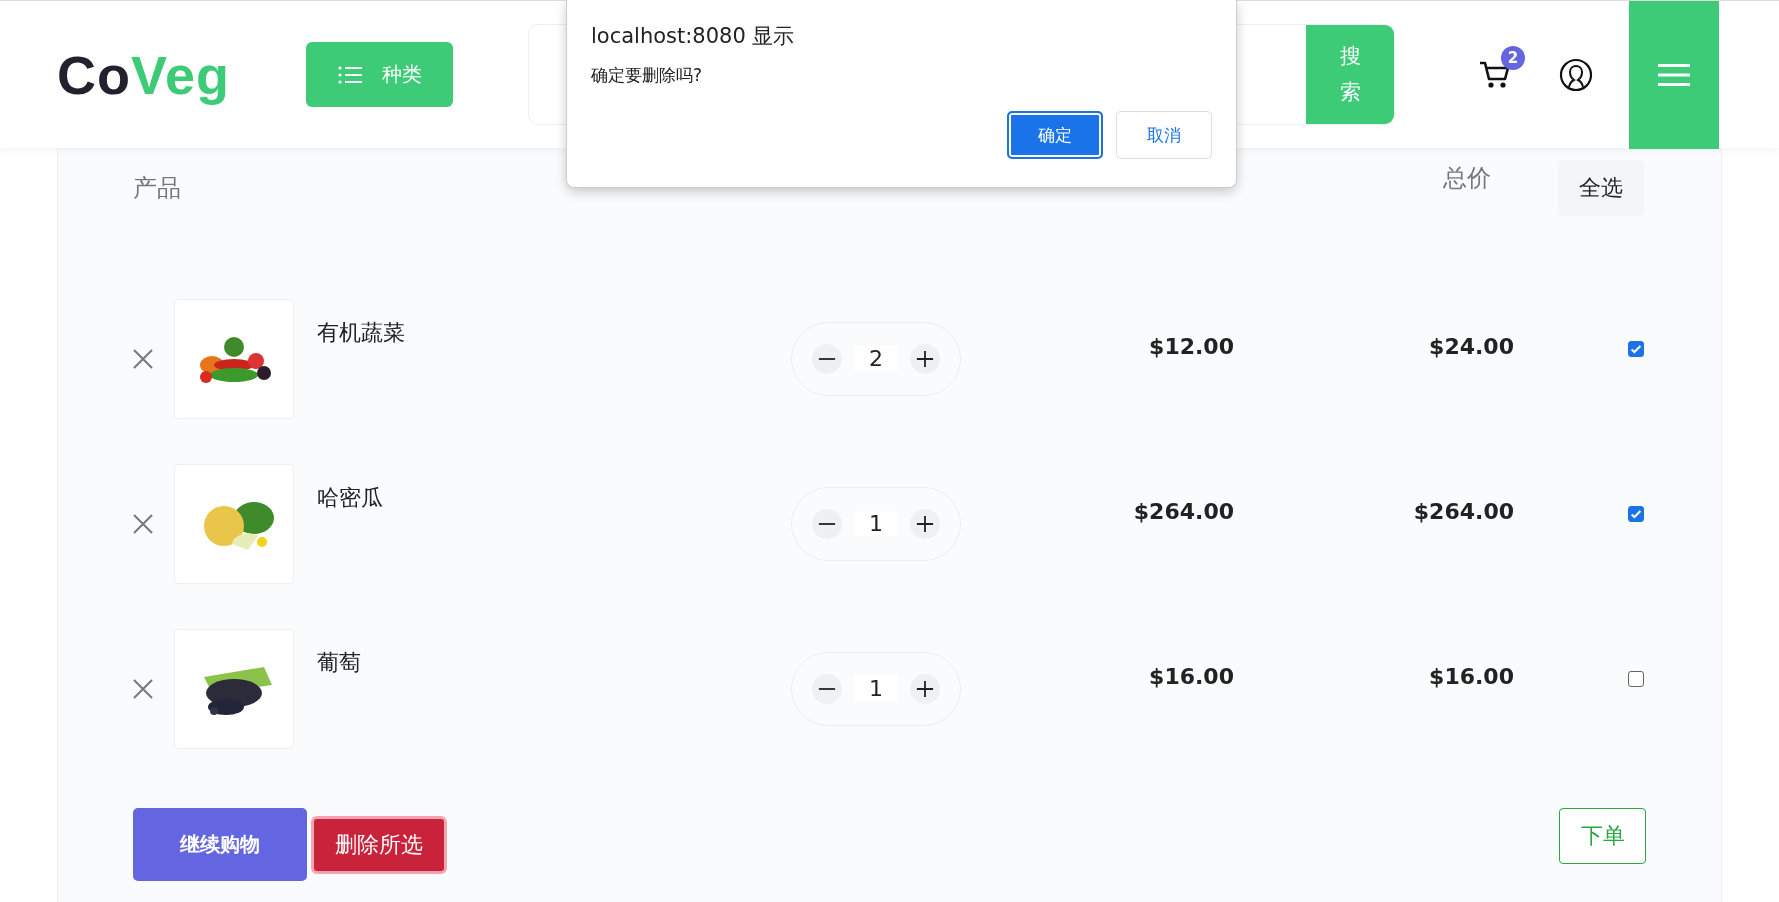 This screenshot has height=902, width=1779. Describe the element at coordinates (1191, 676) in the screenshot. I see `unit-price: $16.00` at that location.